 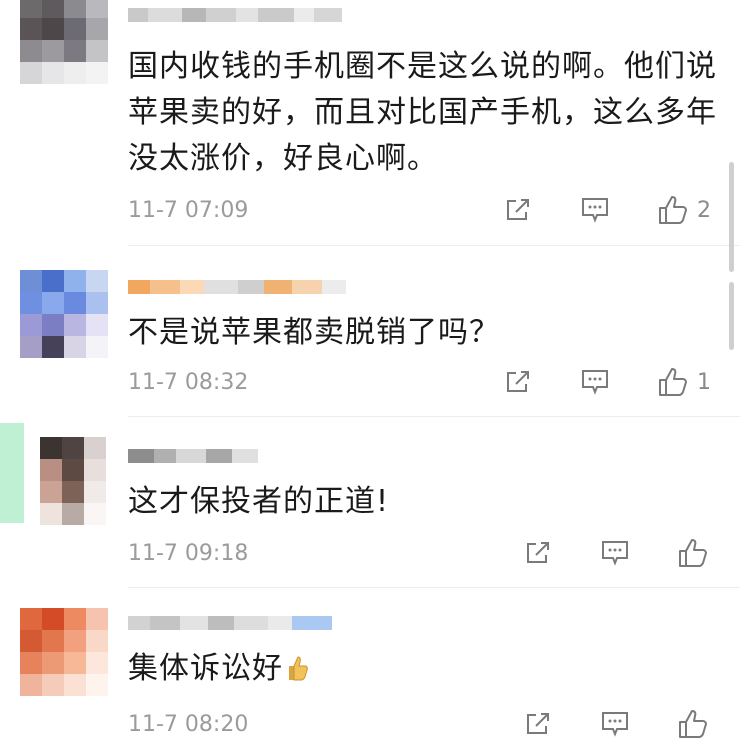 I want to click on like-count: 2, so click(x=704, y=210).